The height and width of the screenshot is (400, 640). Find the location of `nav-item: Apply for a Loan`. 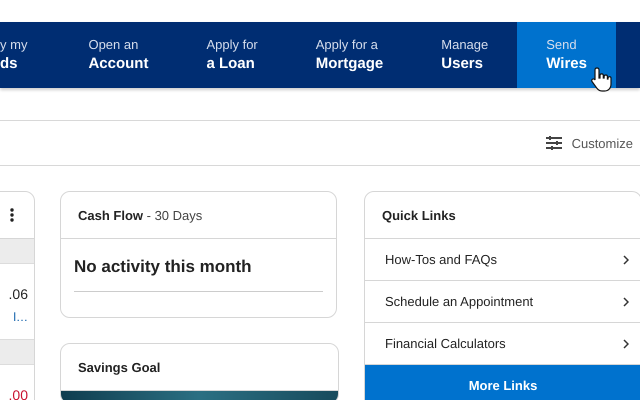

nav-item: Apply for a Loan is located at coordinates (232, 55).